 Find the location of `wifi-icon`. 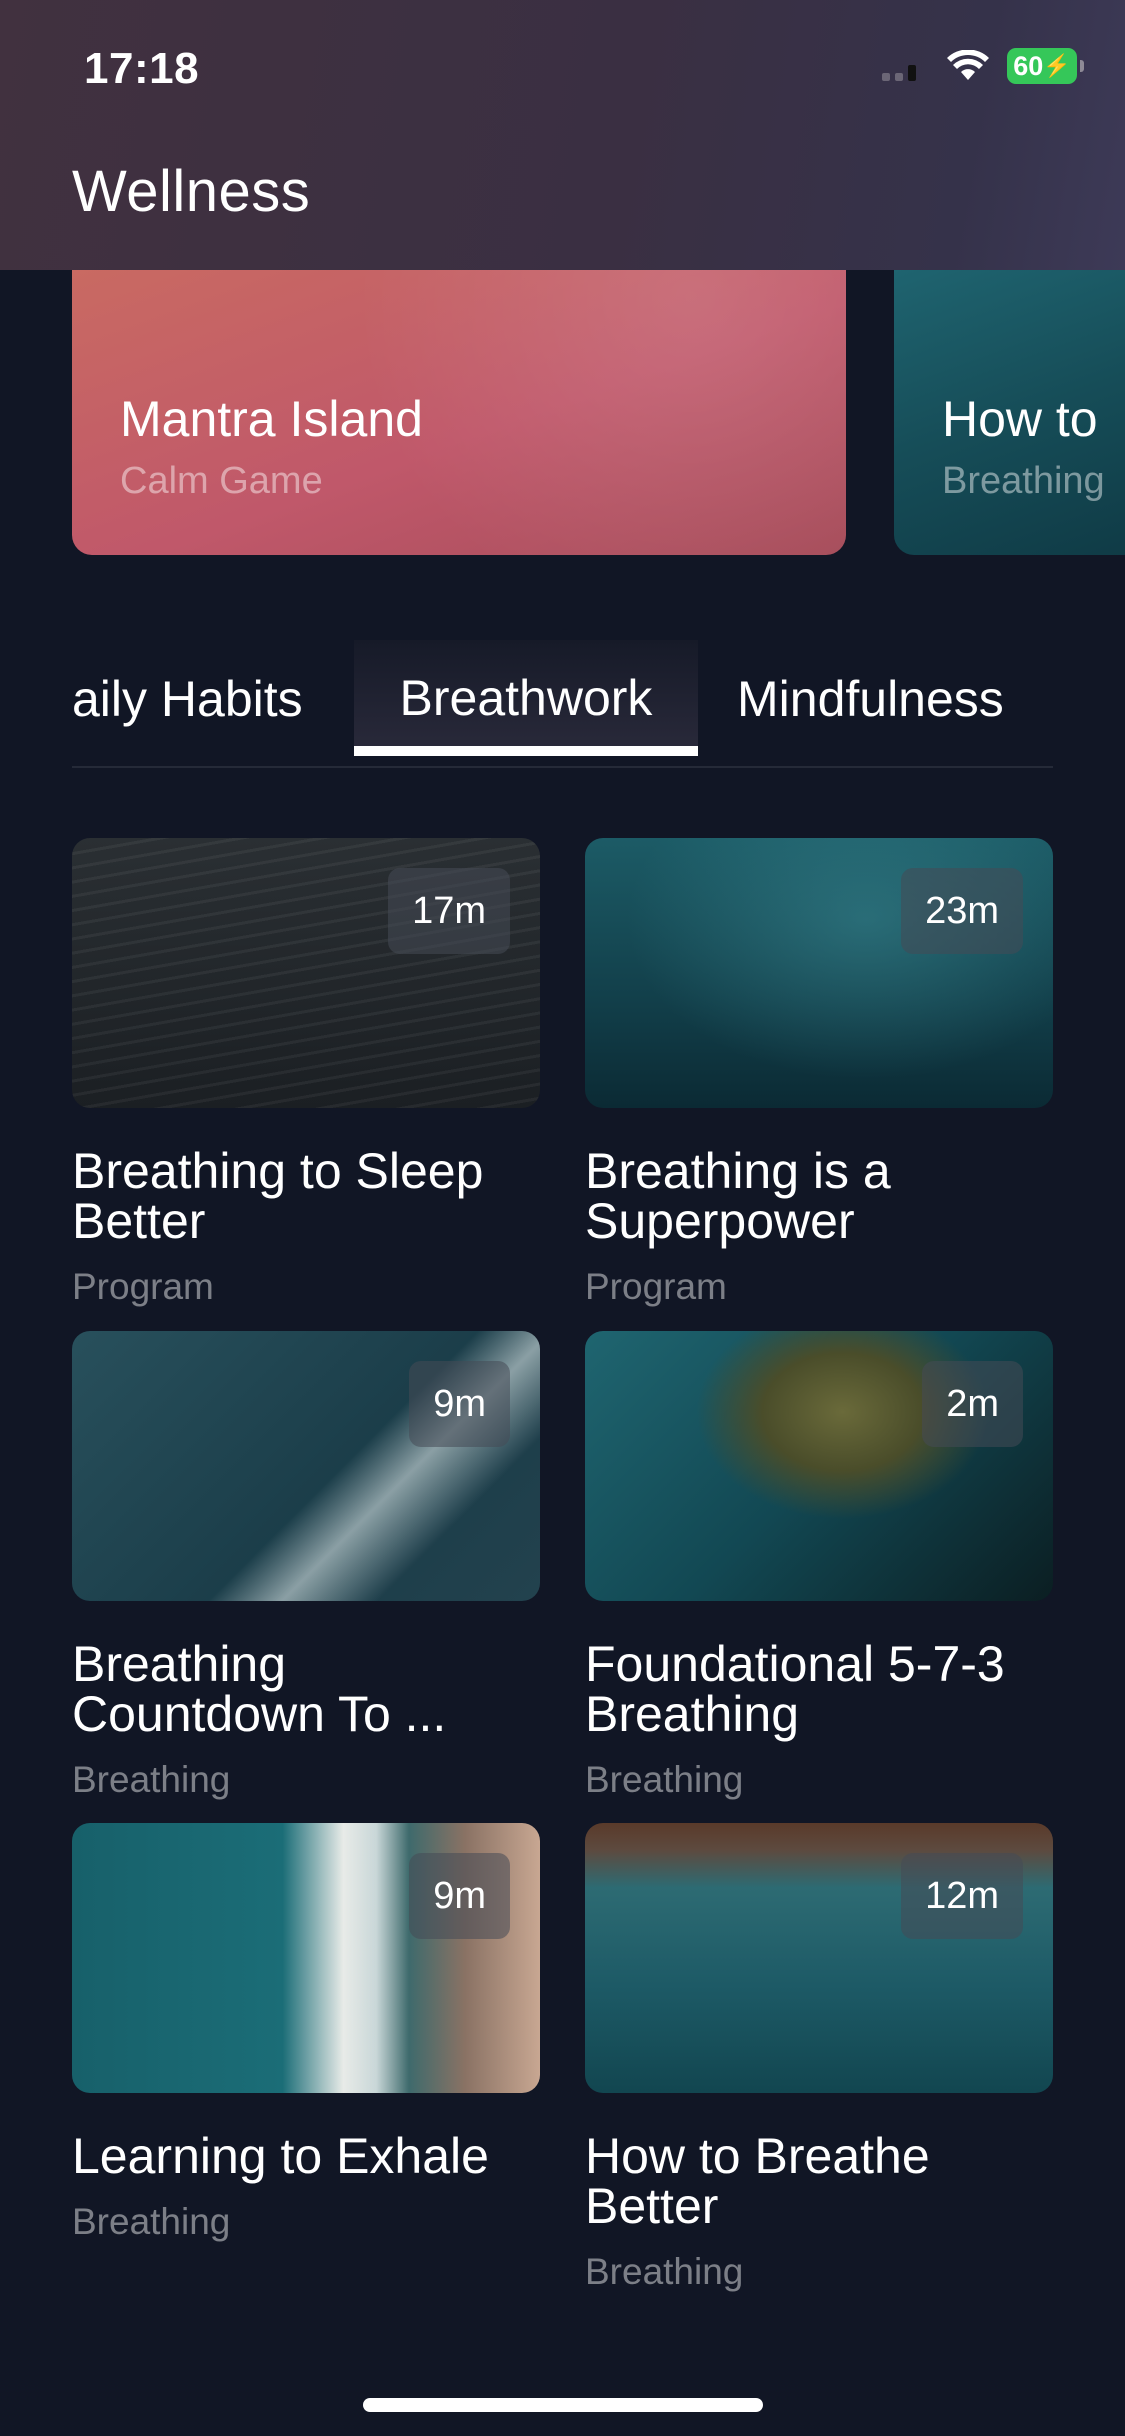

wifi-icon is located at coordinates (968, 65).